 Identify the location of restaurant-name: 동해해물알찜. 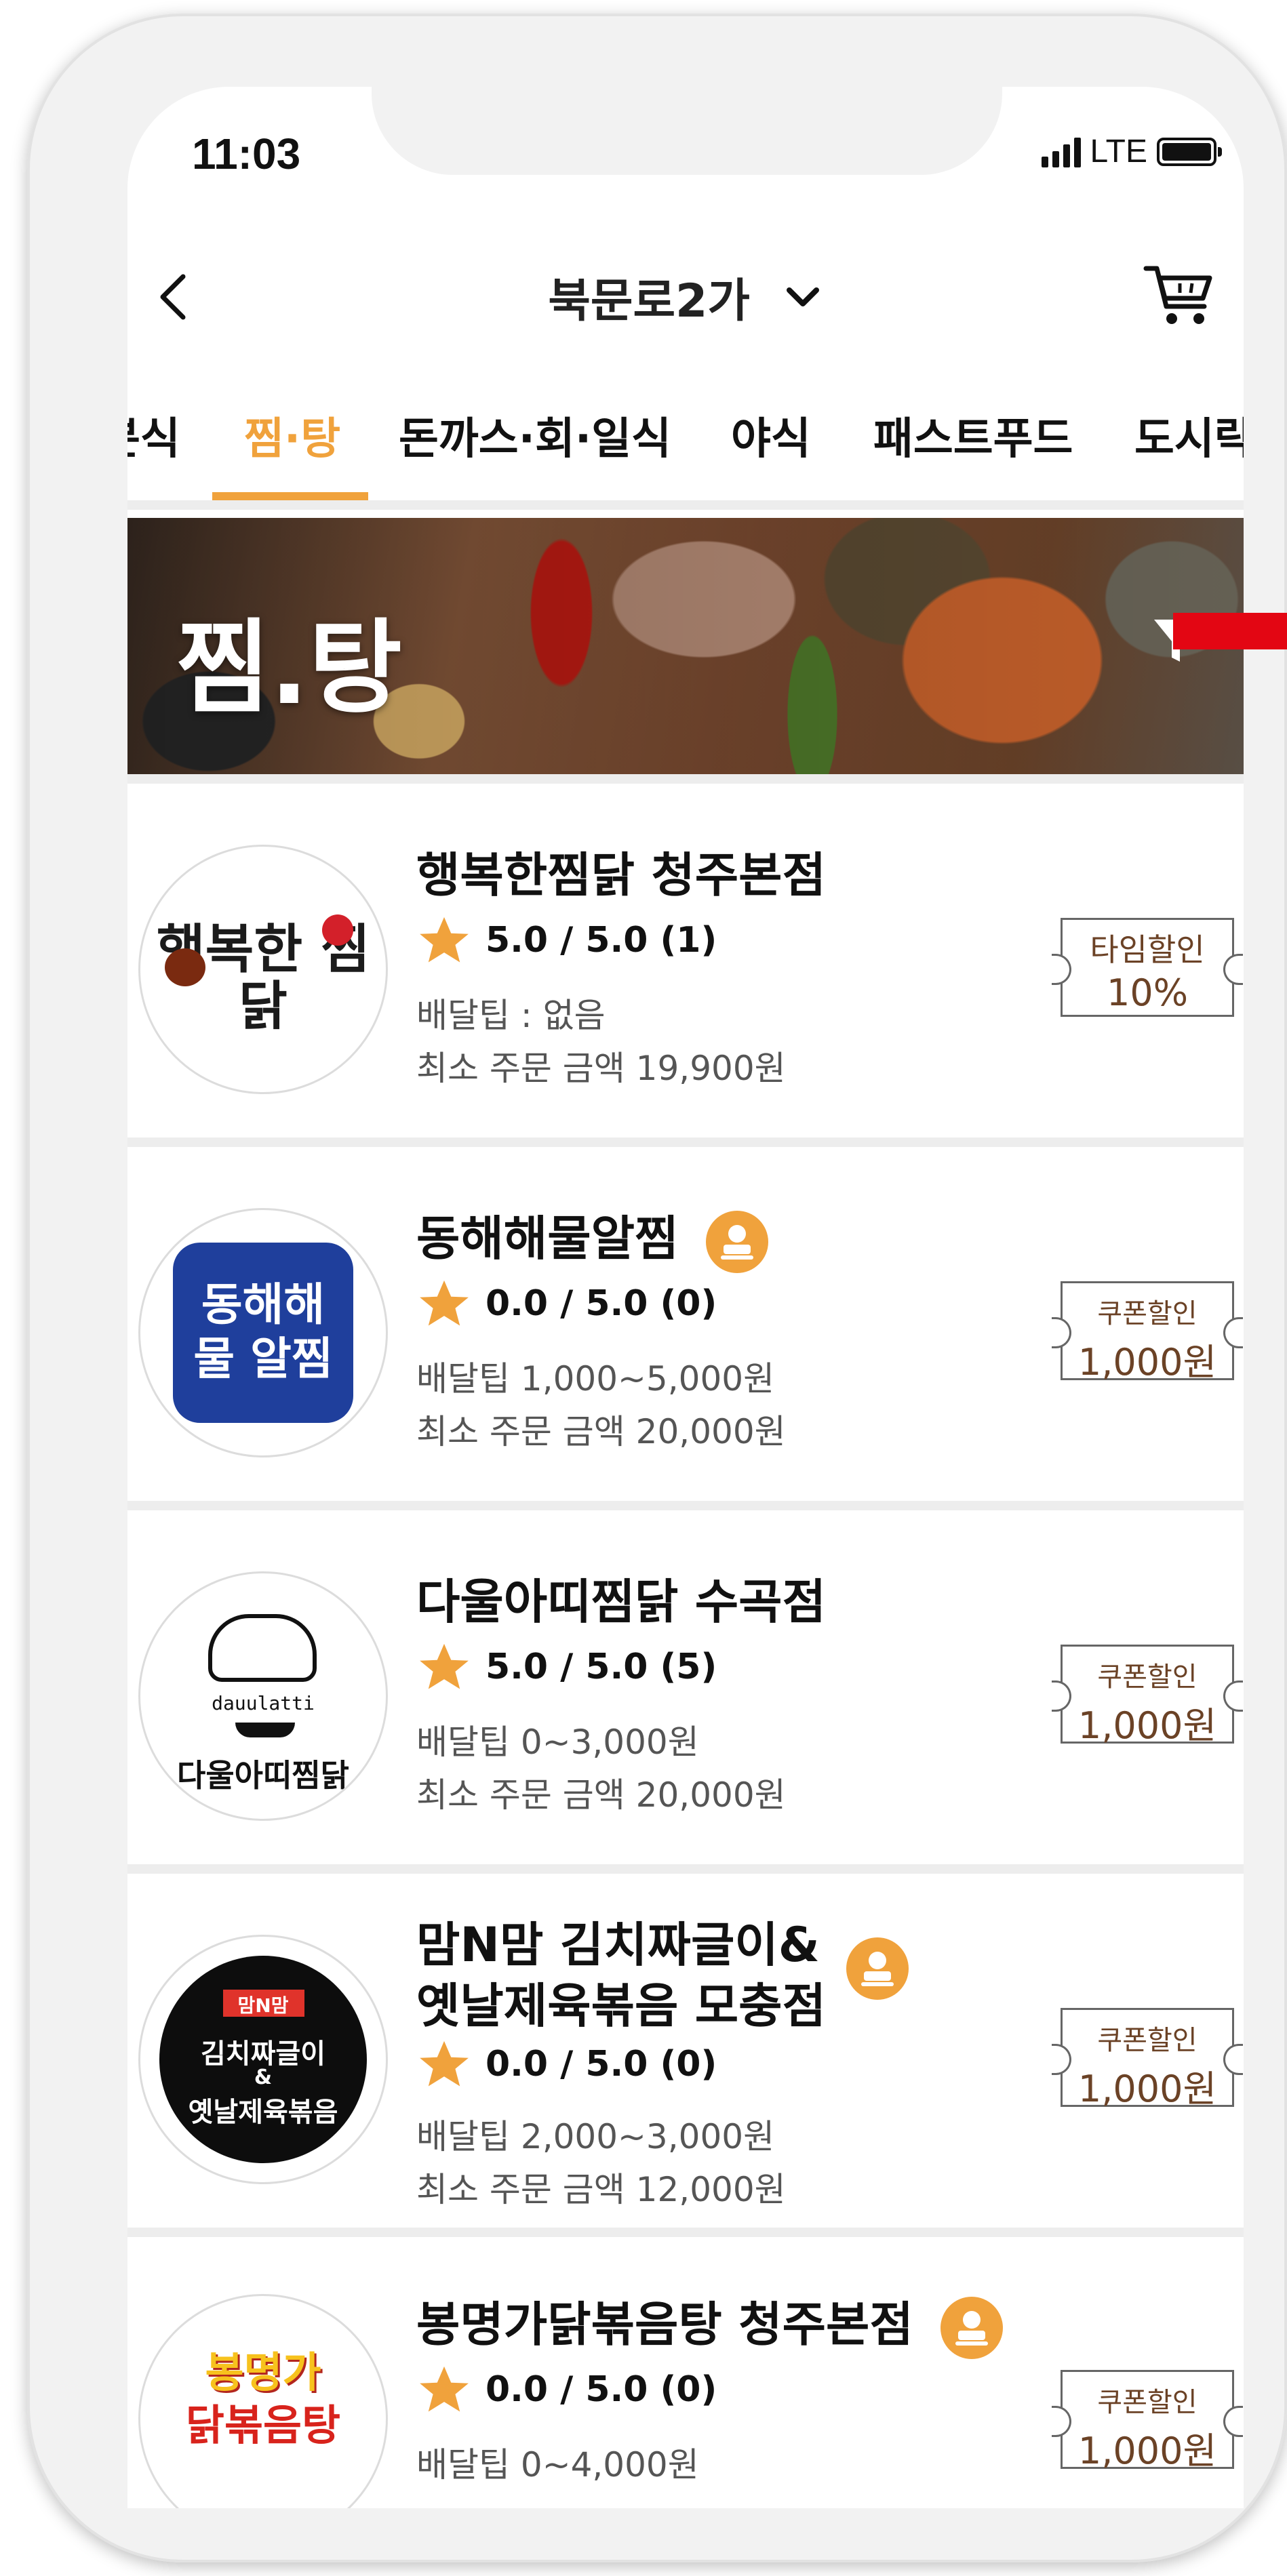
(592, 1240).